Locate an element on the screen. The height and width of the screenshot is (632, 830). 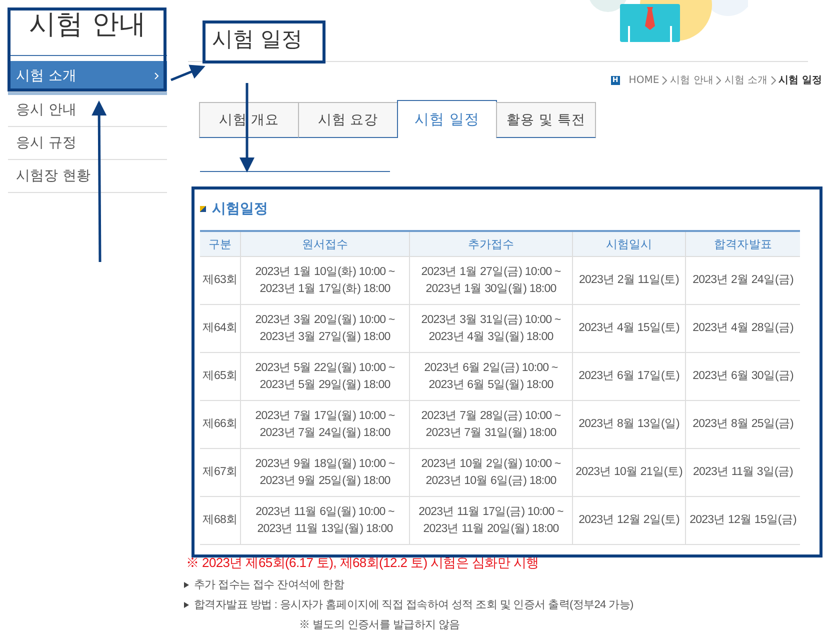
section-title: 시험일정 is located at coordinates (240, 209).